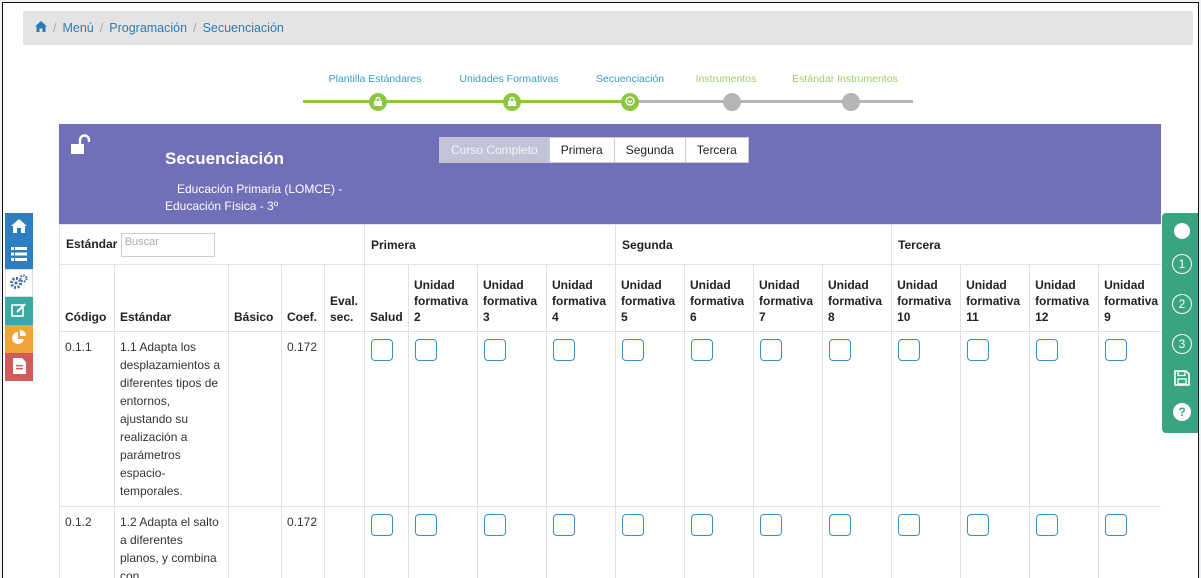  Describe the element at coordinates (92, 243) in the screenshot. I see `estandar-search-label: Estándar` at that location.